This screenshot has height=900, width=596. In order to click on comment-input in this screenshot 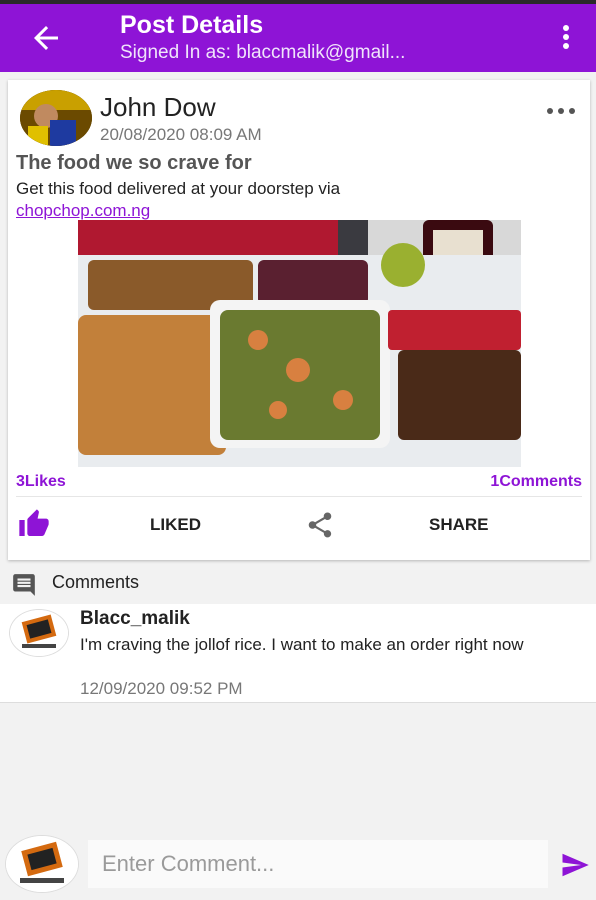, I will do `click(318, 864)`.